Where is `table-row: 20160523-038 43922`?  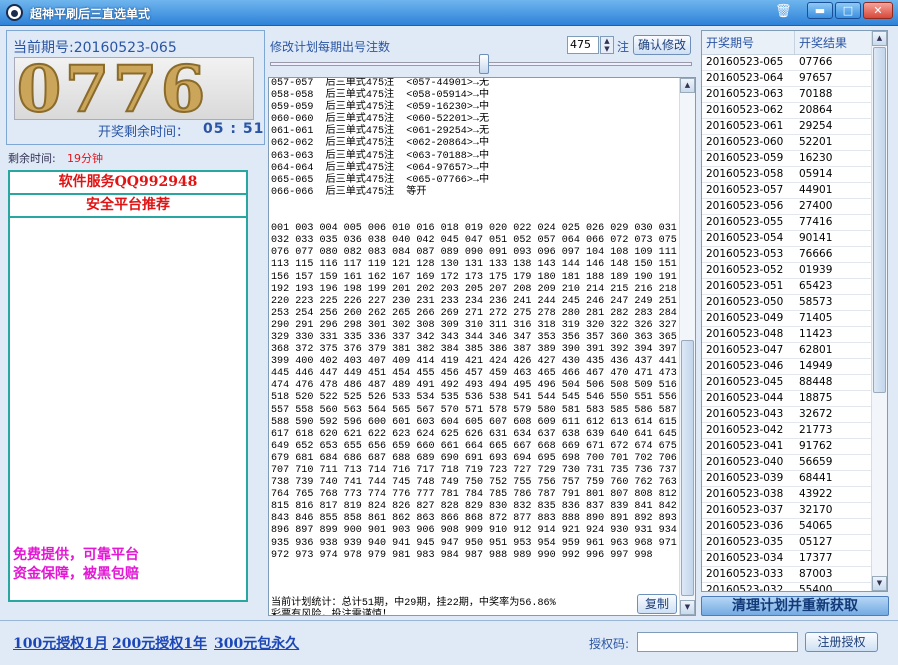
table-row: 20160523-038 43922 is located at coordinates (787, 495).